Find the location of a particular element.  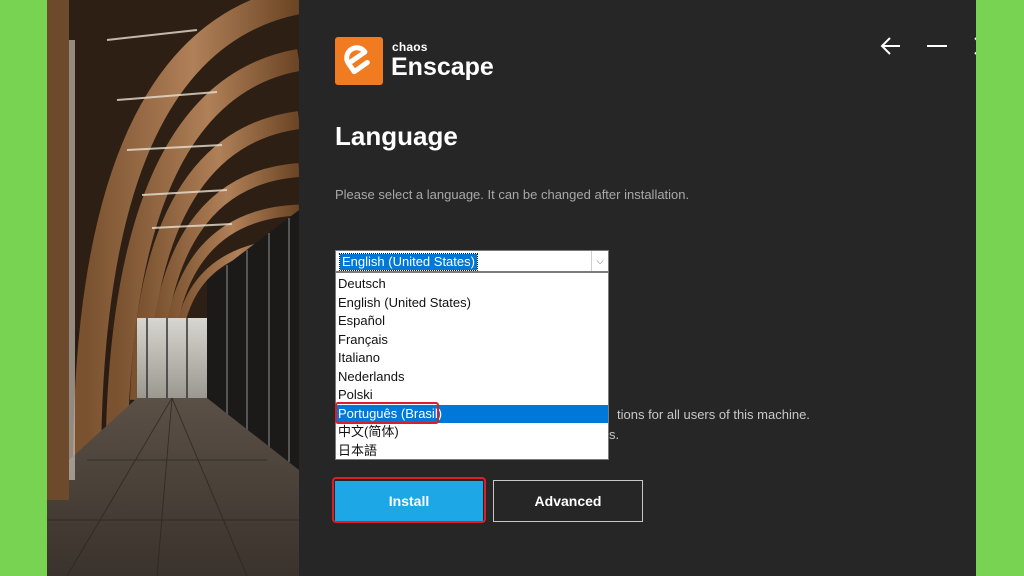

language-option-deutsch: Deutsch is located at coordinates (472, 284).